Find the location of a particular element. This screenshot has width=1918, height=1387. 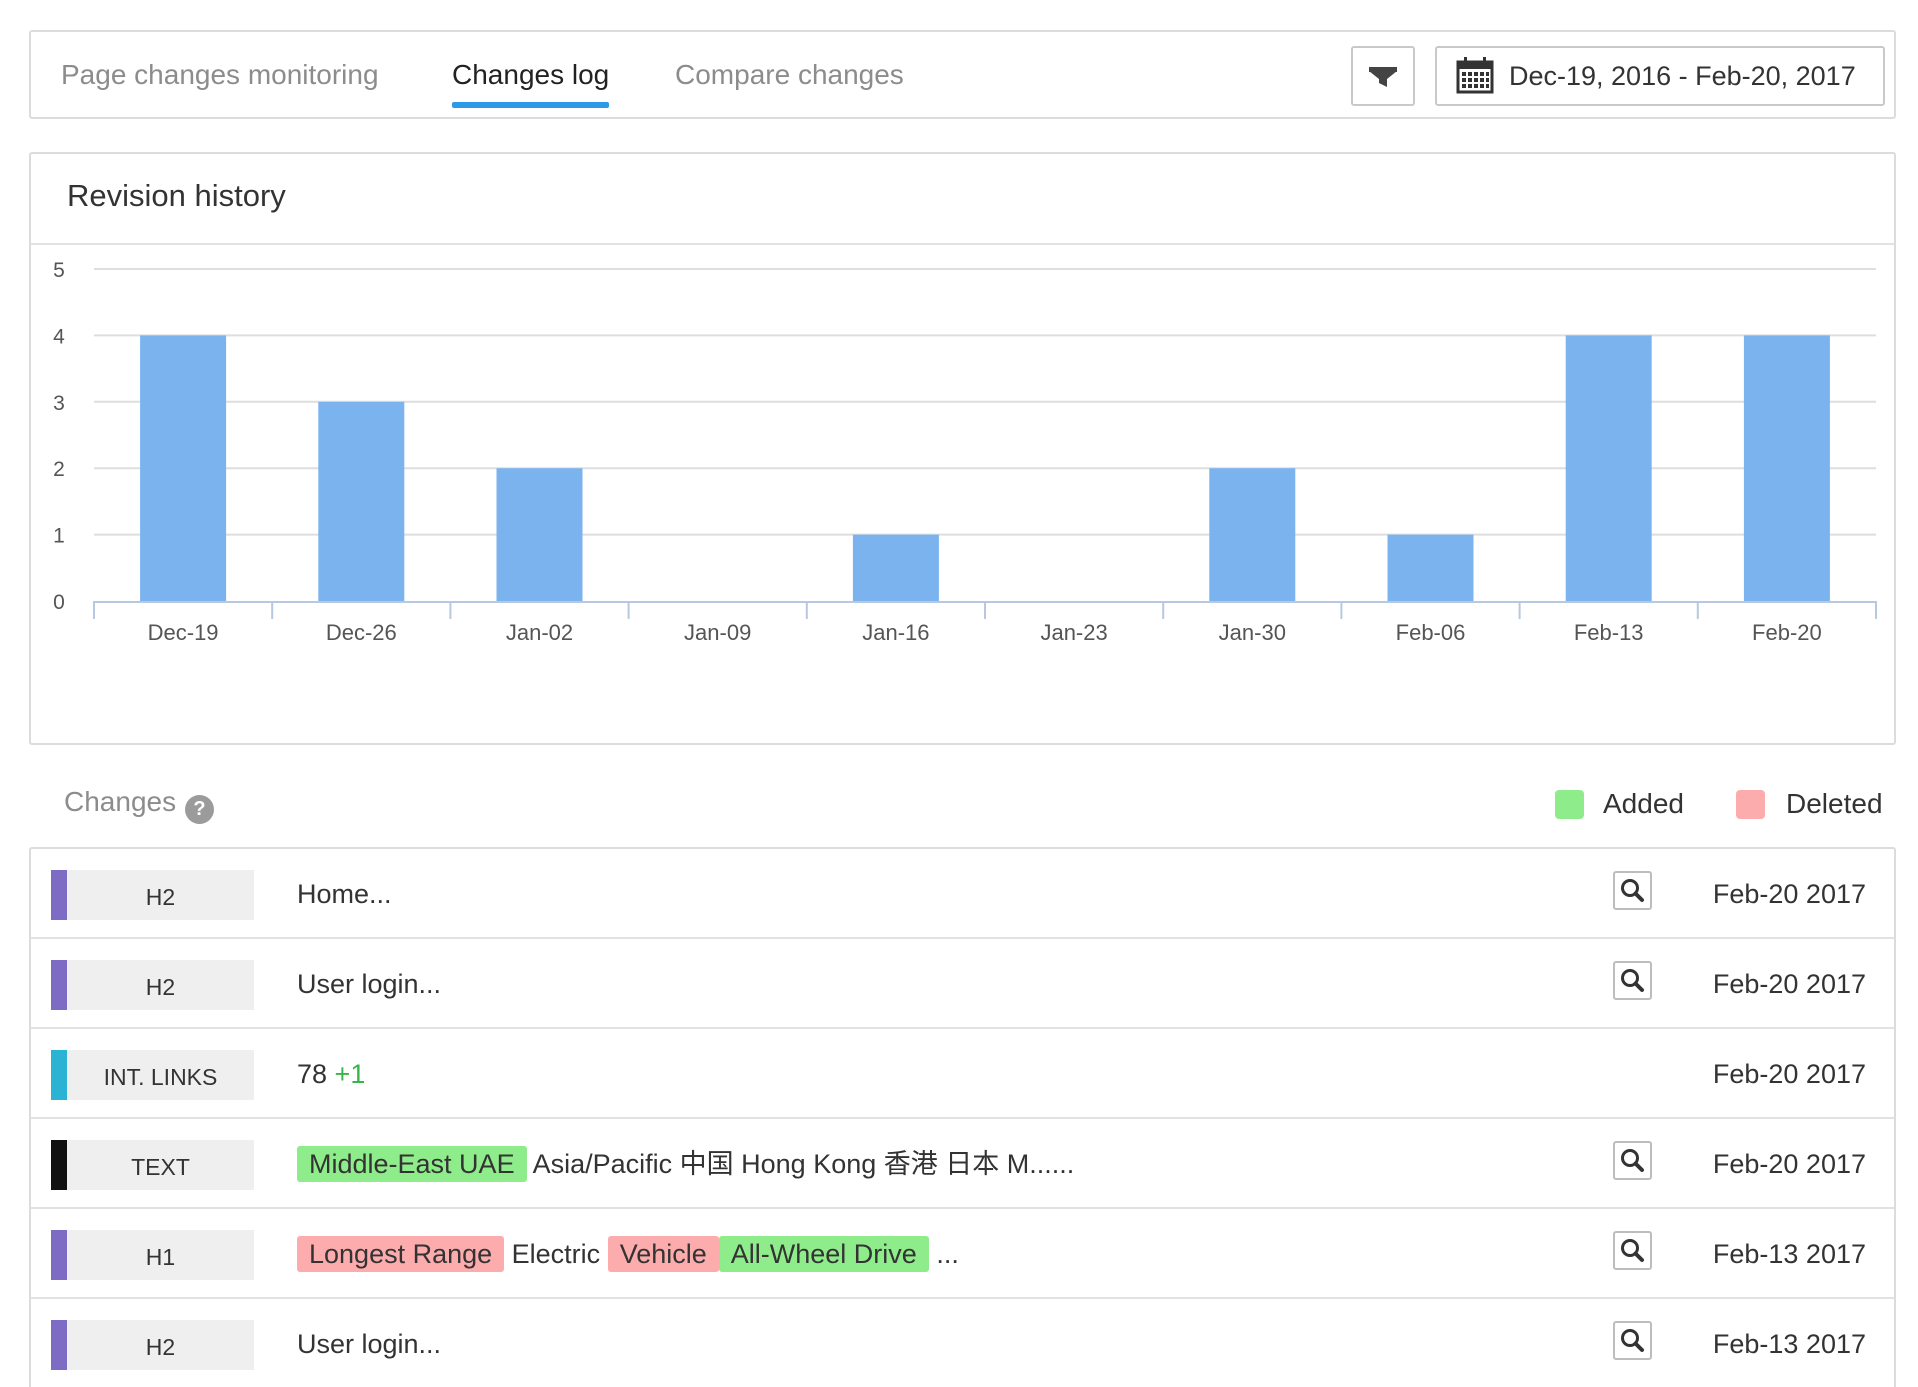

x-tick-label: Jan-23 is located at coordinates (1073, 632).